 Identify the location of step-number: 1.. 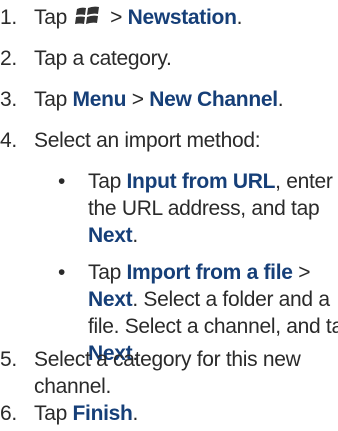
(8, 17).